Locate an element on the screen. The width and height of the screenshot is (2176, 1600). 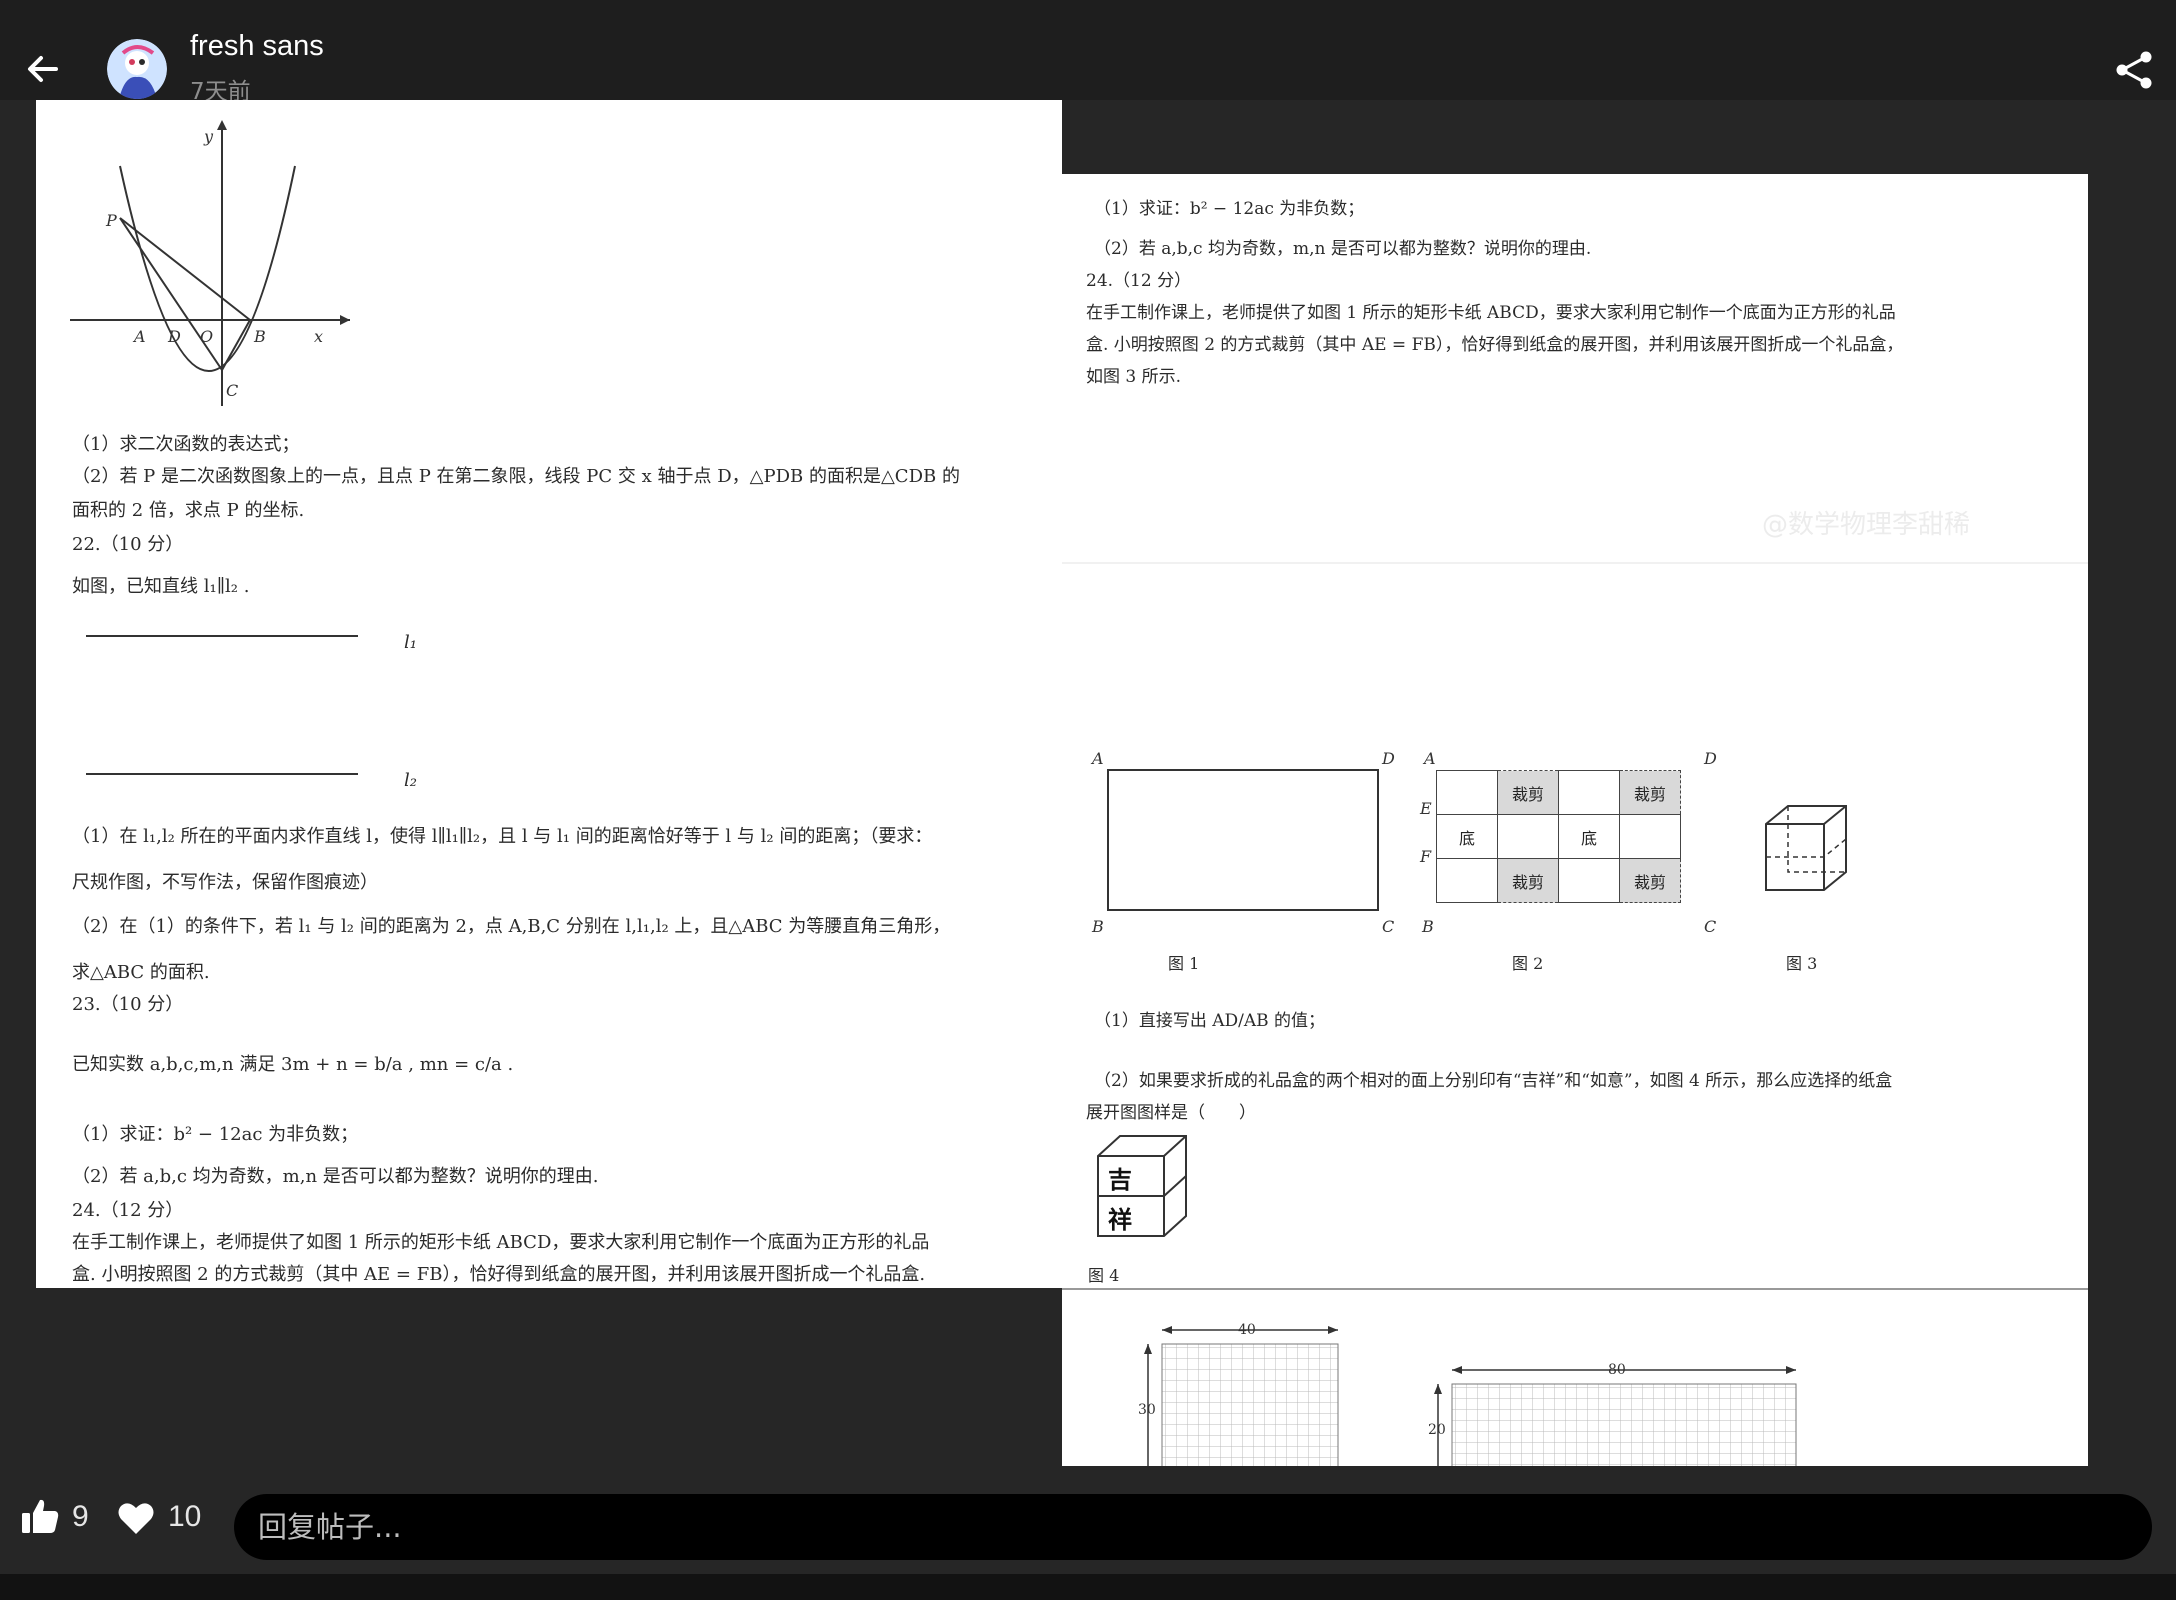
system-nav-strip is located at coordinates (1088, 1587).